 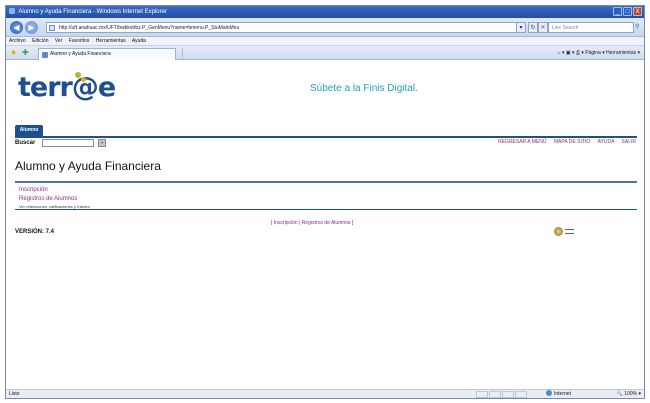 I want to click on university-seal-icon, so click(x=558, y=231).